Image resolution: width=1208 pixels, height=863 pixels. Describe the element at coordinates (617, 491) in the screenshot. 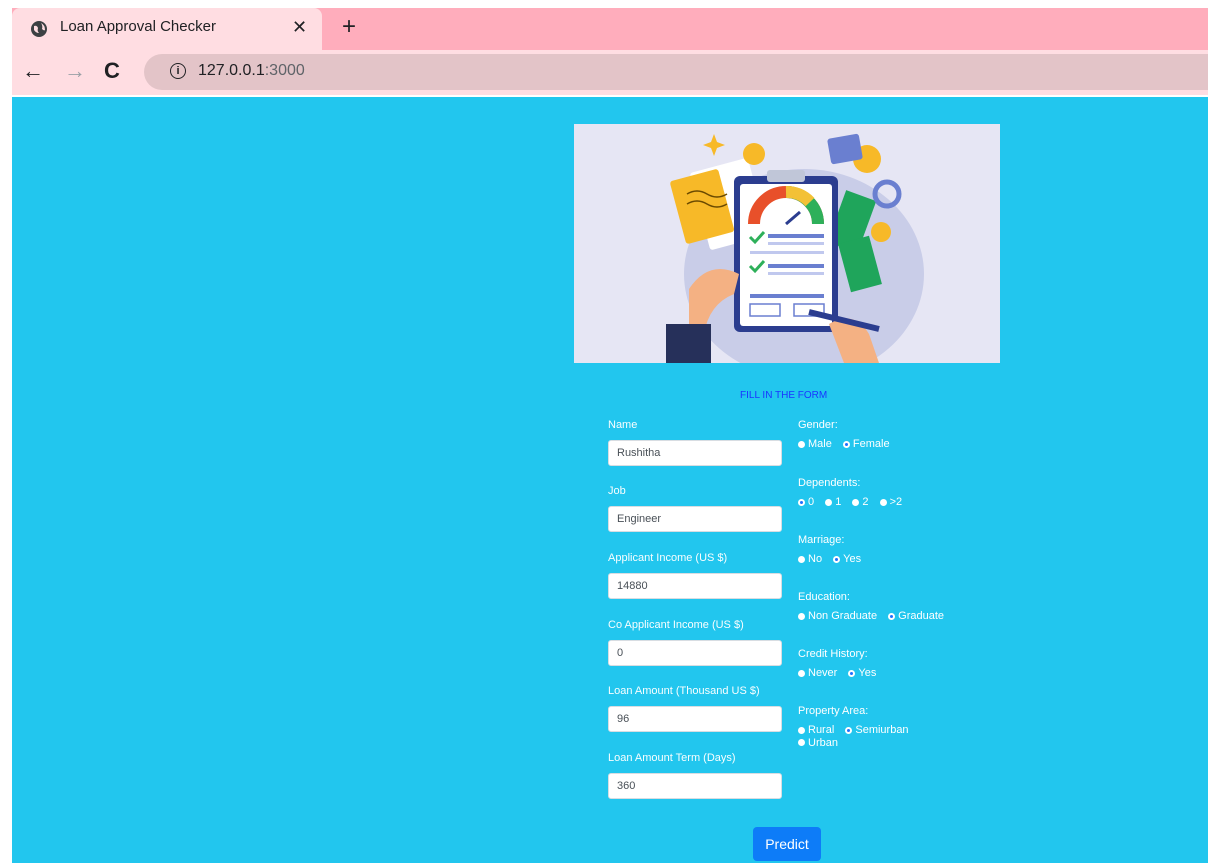

I see `job-label: Job` at that location.